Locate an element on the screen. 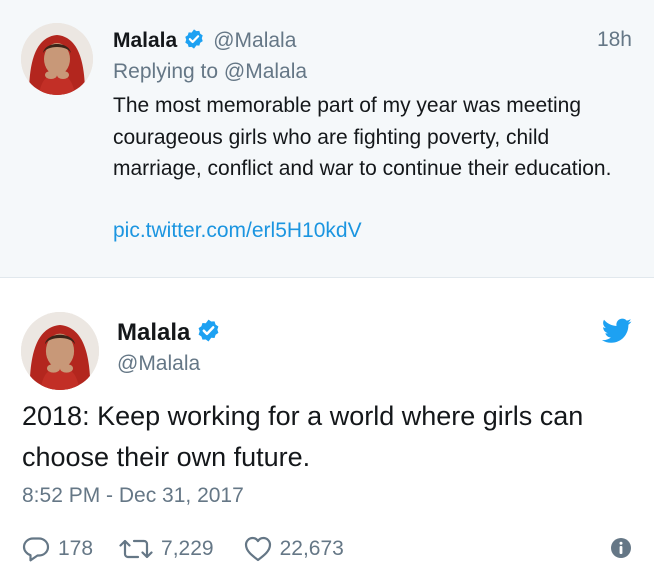 The height and width of the screenshot is (572, 654). retweet-button: 7,229 is located at coordinates (166, 549).